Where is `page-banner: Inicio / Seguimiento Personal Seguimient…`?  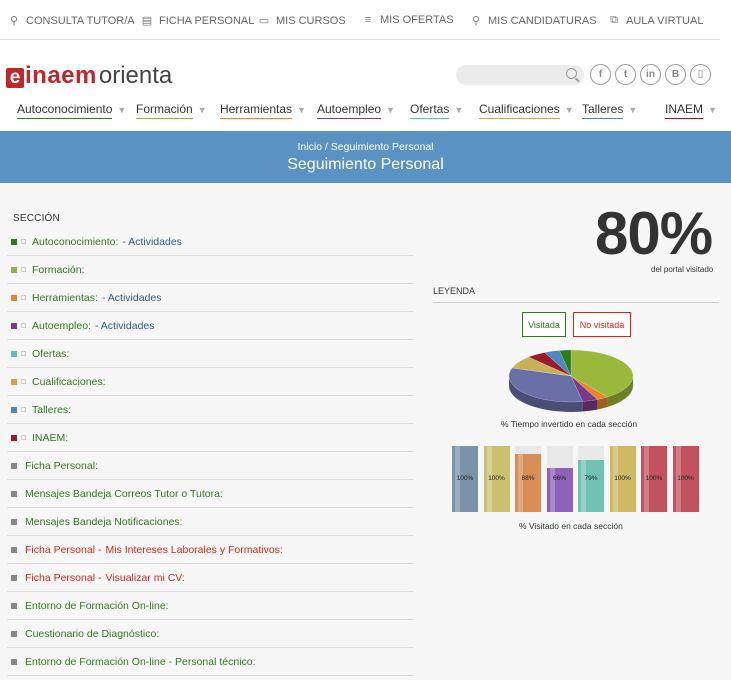 page-banner: Inicio / Seguimiento Personal Seguimient… is located at coordinates (365, 157).